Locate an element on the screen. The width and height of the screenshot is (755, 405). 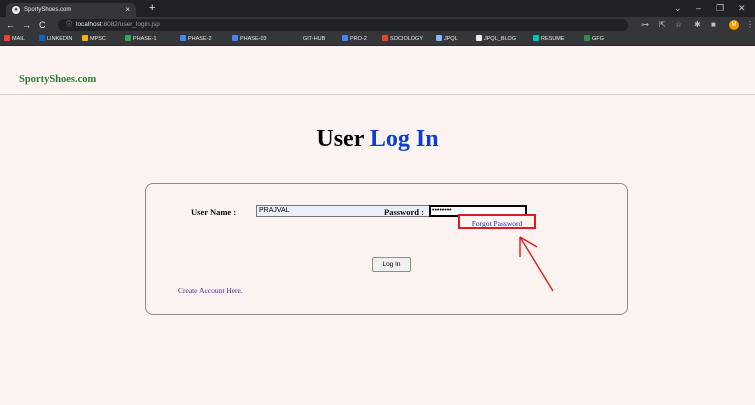
jpql-icon is located at coordinates (439, 38).